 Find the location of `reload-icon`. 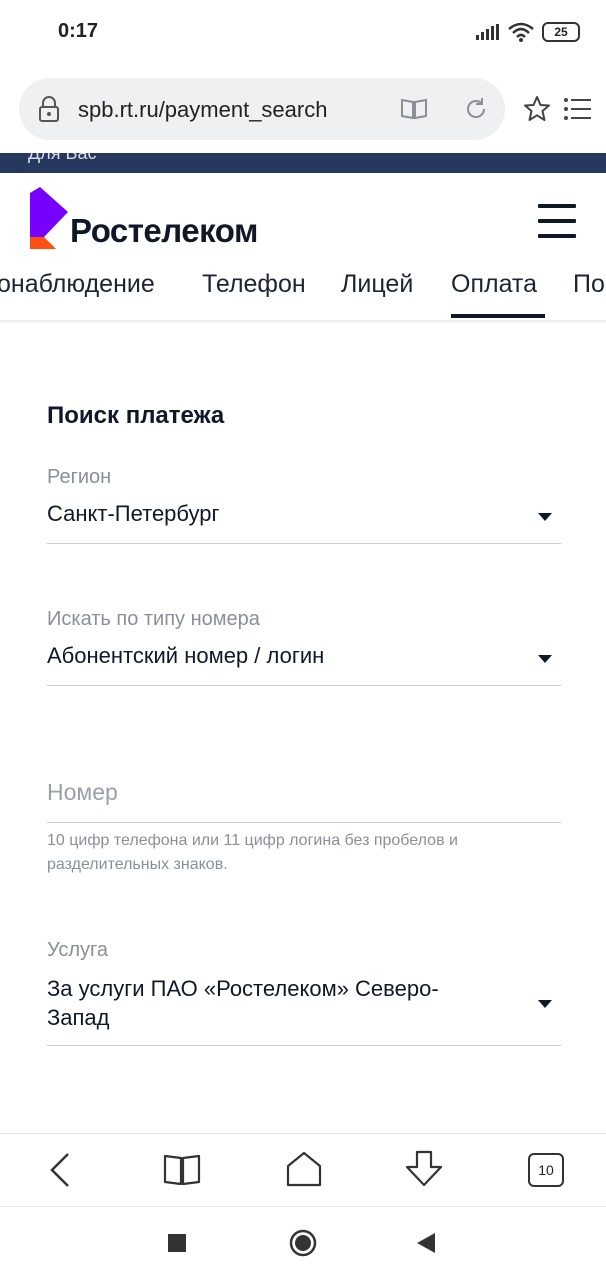

reload-icon is located at coordinates (476, 109).